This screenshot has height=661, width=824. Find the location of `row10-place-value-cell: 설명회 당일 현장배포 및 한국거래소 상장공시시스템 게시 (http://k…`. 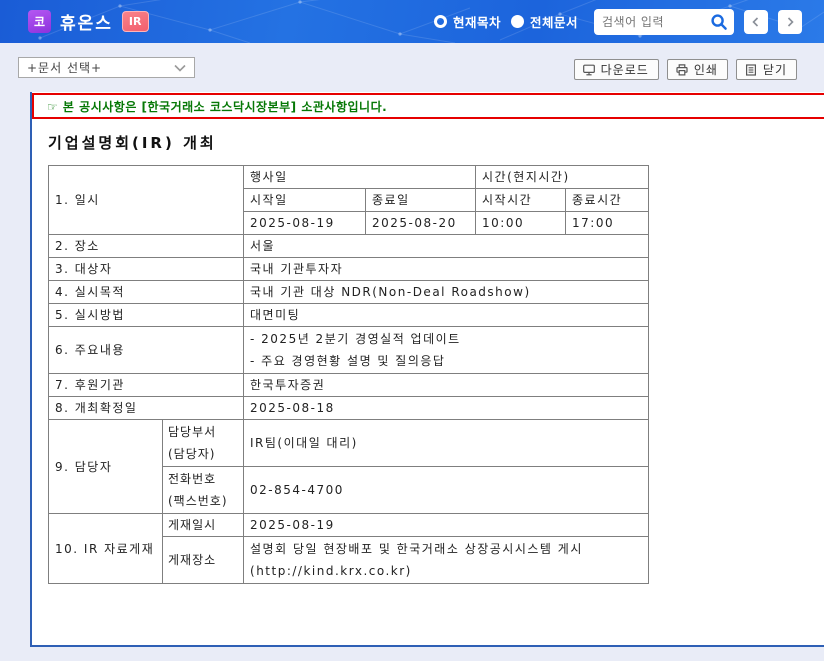

row10-place-value-cell: 설명회 당일 현장배포 및 한국거래소 상장공시시스템 게시 (http://k… is located at coordinates (446, 560).